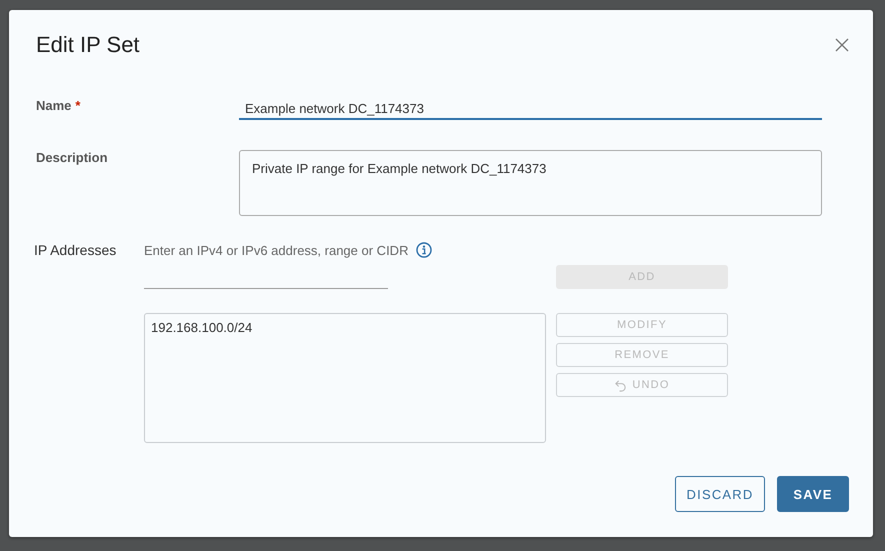 This screenshot has width=885, height=551. What do you see at coordinates (530, 183) in the screenshot?
I see `text-area: Private IP range for Example network DC_1174373` at bounding box center [530, 183].